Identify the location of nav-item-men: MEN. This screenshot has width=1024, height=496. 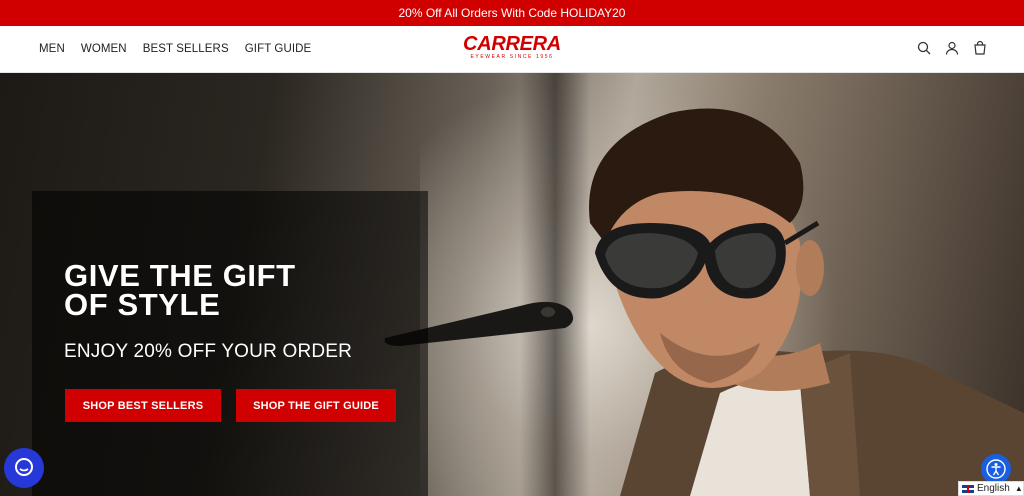
(52, 49).